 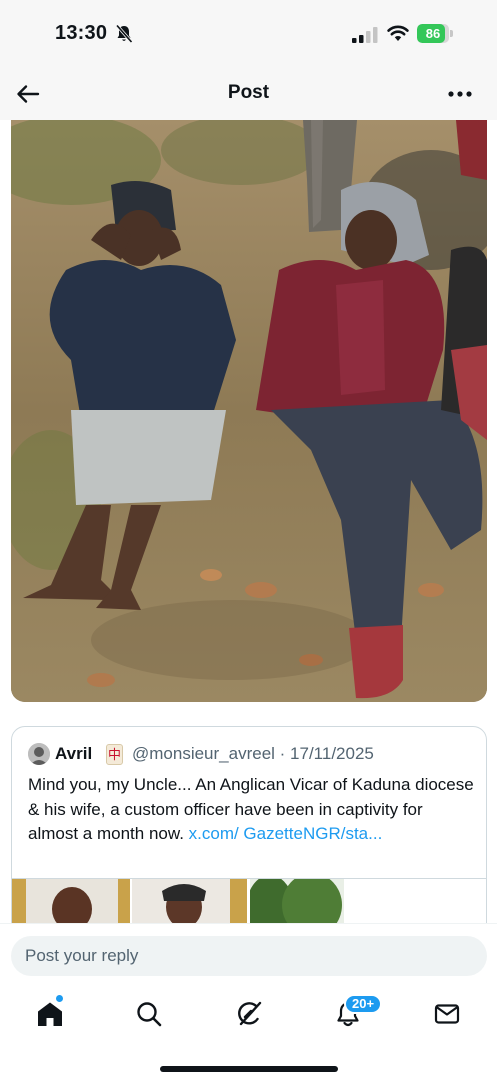 What do you see at coordinates (248, 34) in the screenshot?
I see `status-bar: 13:30 86` at bounding box center [248, 34].